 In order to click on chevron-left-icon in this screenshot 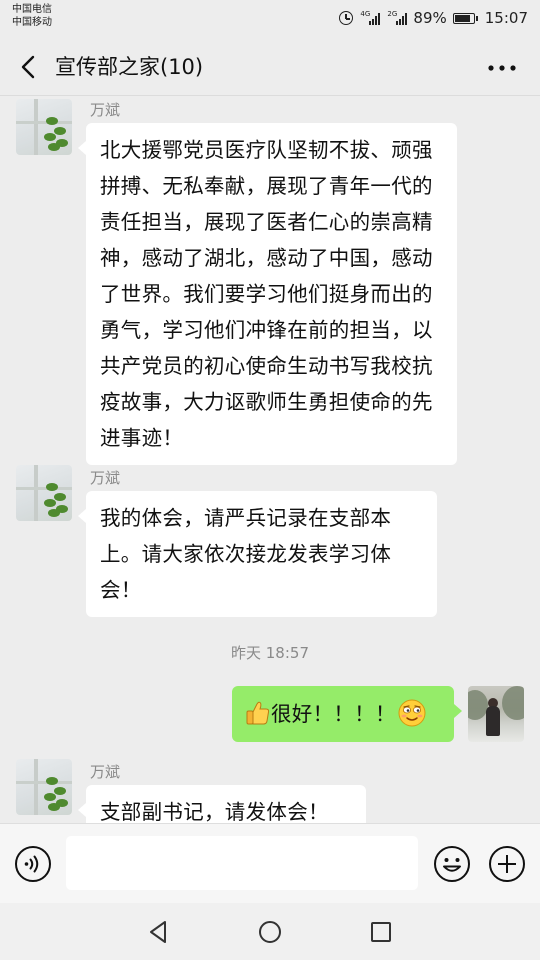, I will do `click(31, 67)`.